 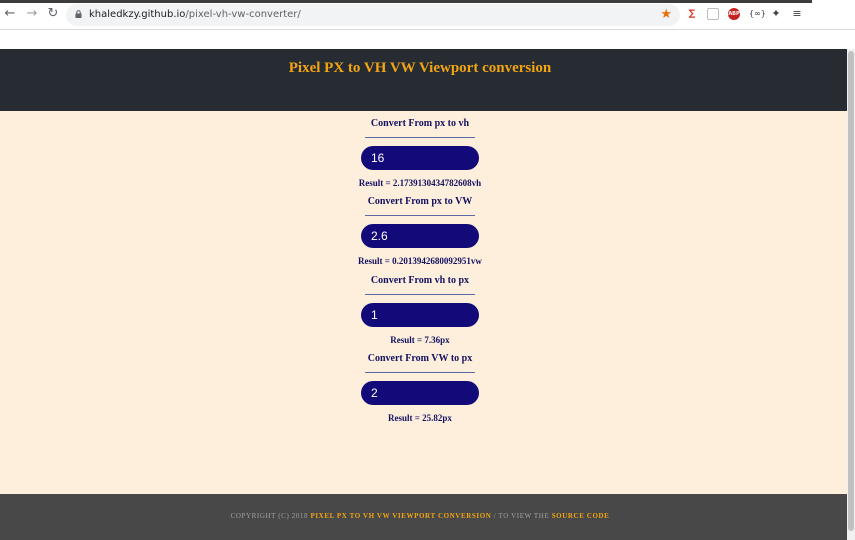 What do you see at coordinates (420, 158) in the screenshot?
I see `px-to-vh-input` at bounding box center [420, 158].